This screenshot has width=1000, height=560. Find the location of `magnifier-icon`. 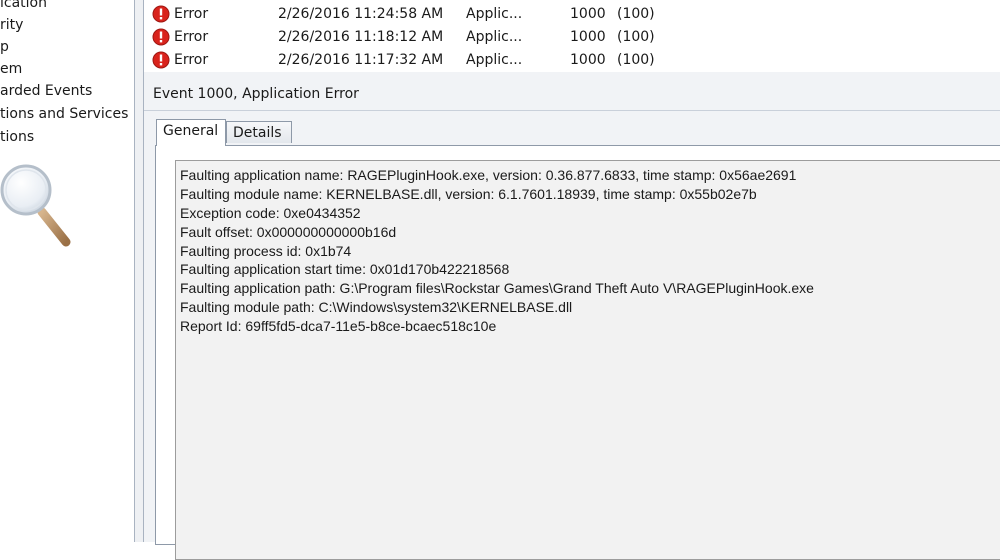

magnifier-icon is located at coordinates (35, 205).